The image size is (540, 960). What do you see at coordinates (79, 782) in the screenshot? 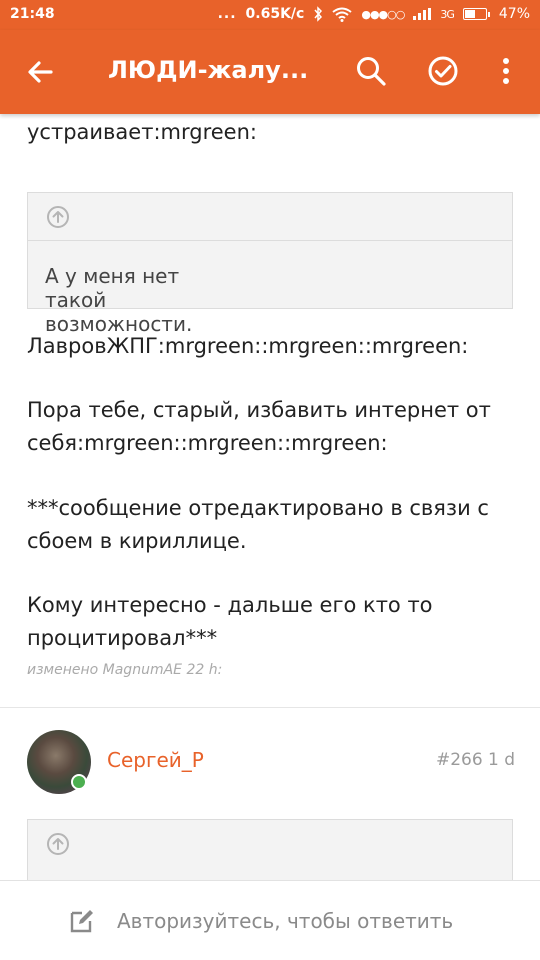
I see `online-indicator` at bounding box center [79, 782].